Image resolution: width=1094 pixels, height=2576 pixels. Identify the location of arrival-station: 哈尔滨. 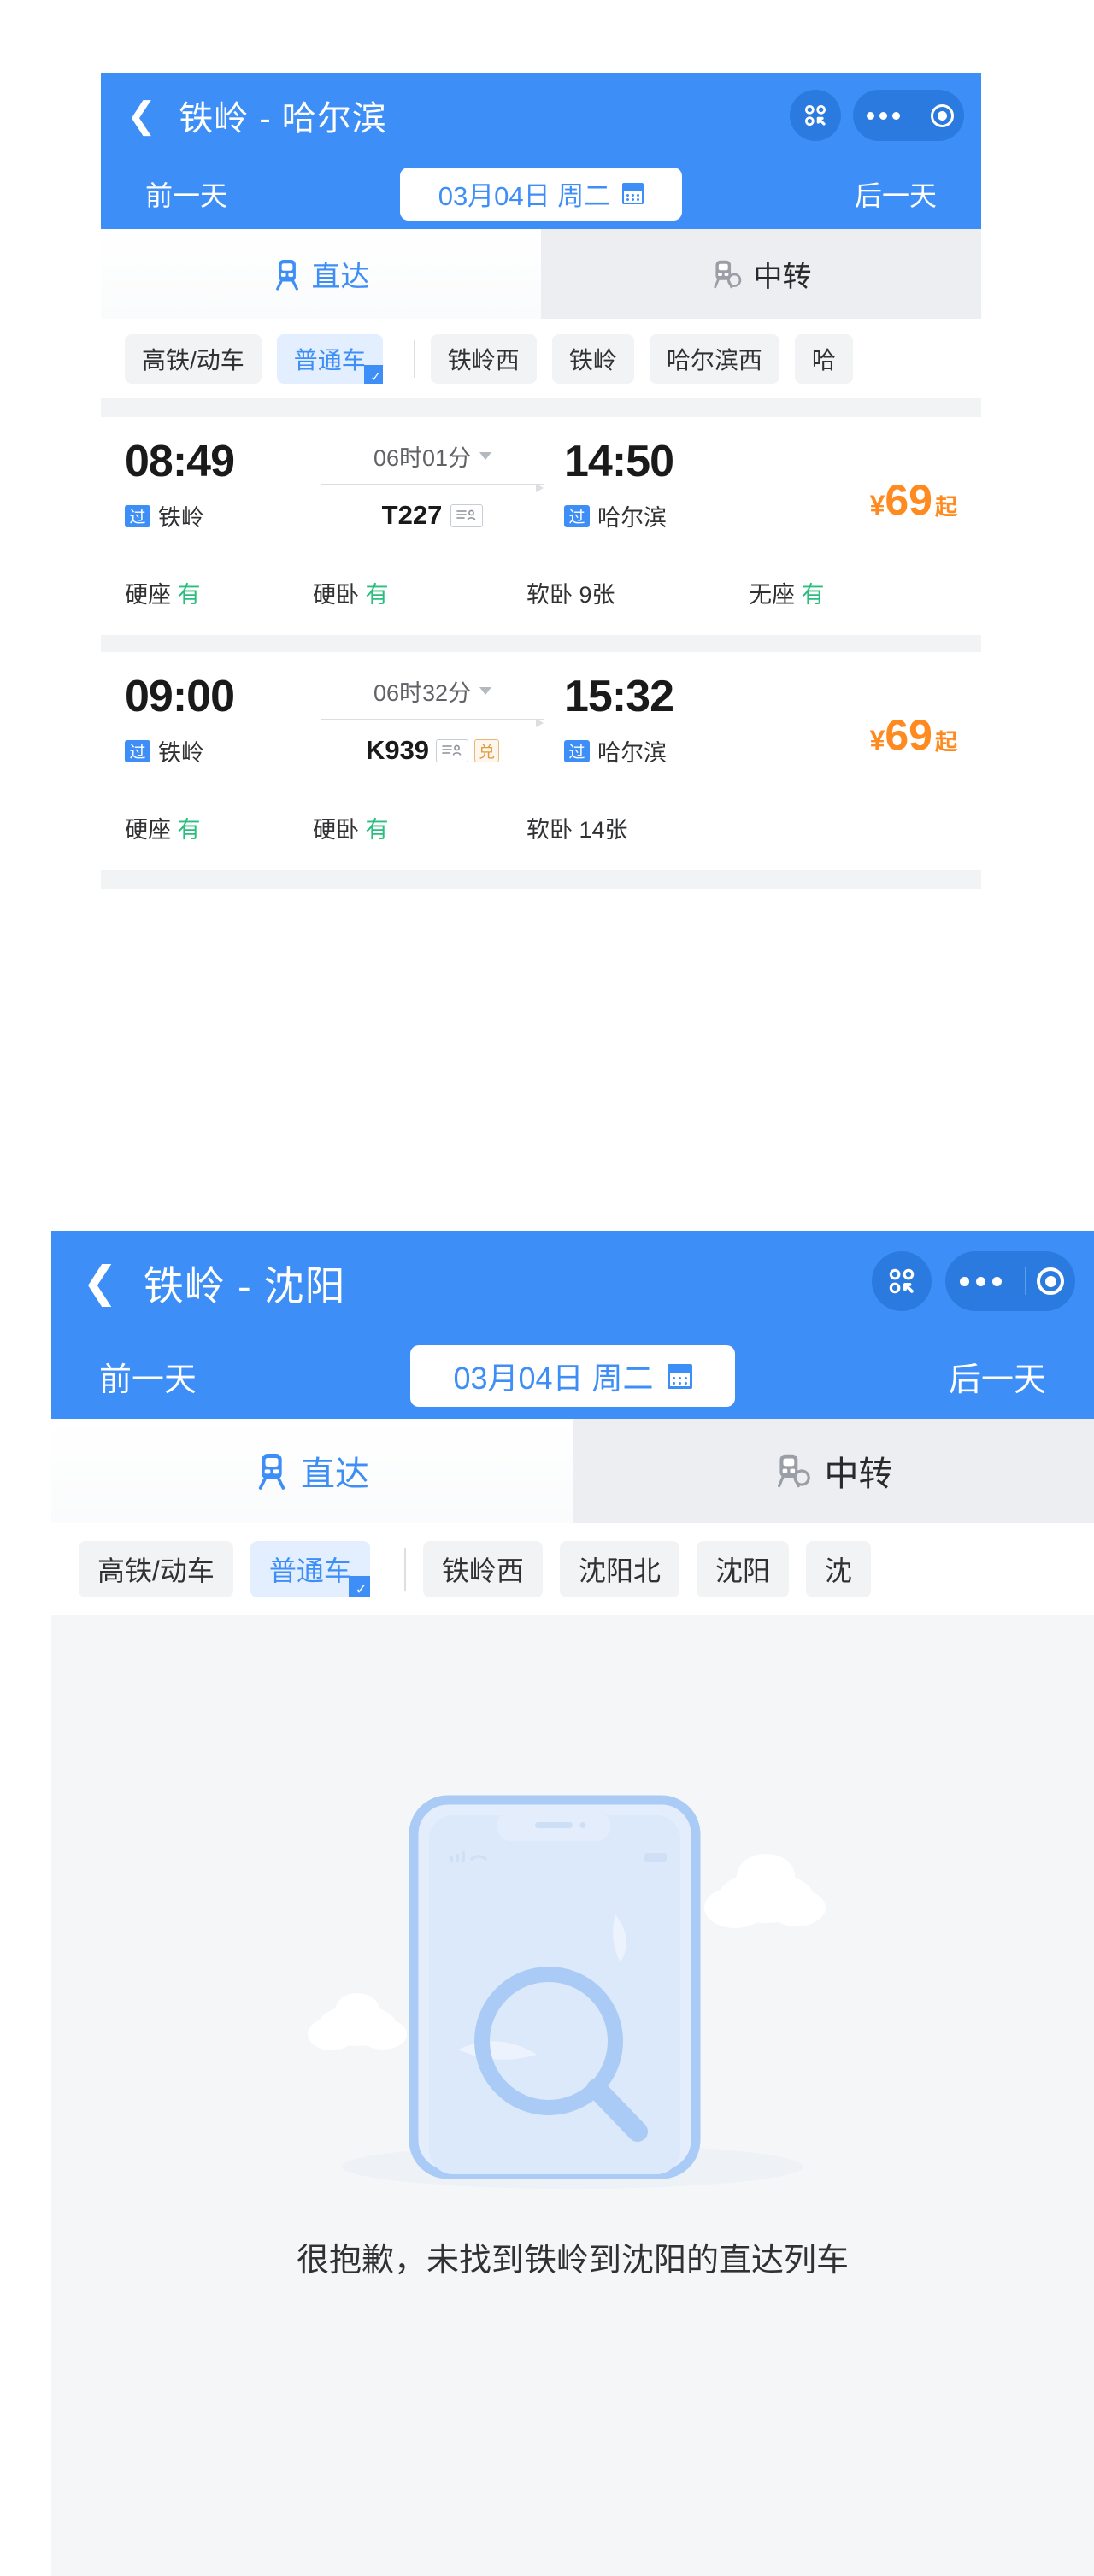
(632, 518).